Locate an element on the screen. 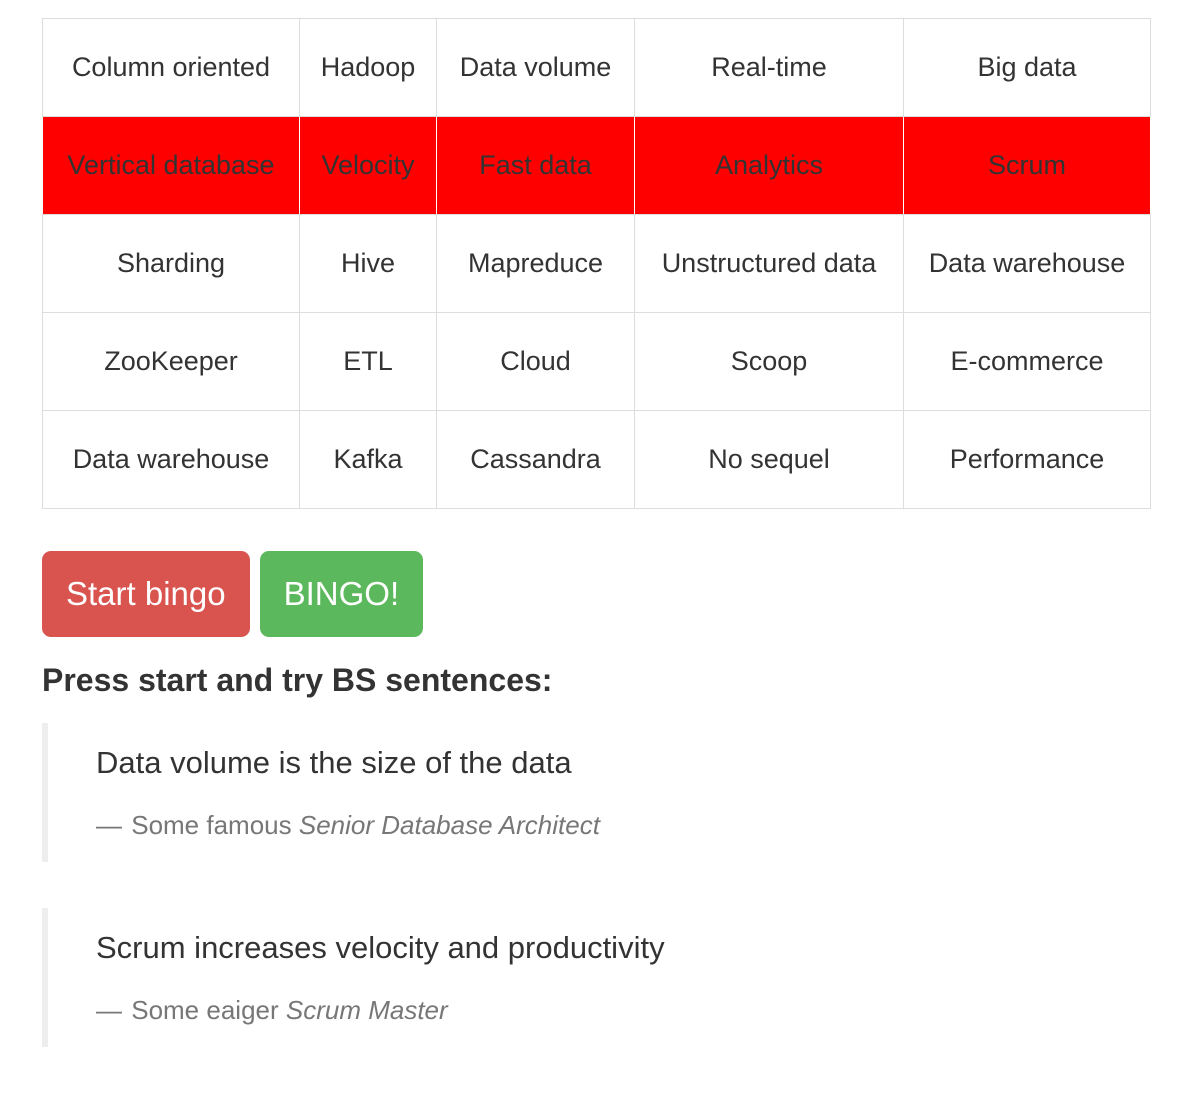 Image resolution: width=1184 pixels, height=1118 pixels. bingo-cell-marked: Scrum is located at coordinates (1027, 165).